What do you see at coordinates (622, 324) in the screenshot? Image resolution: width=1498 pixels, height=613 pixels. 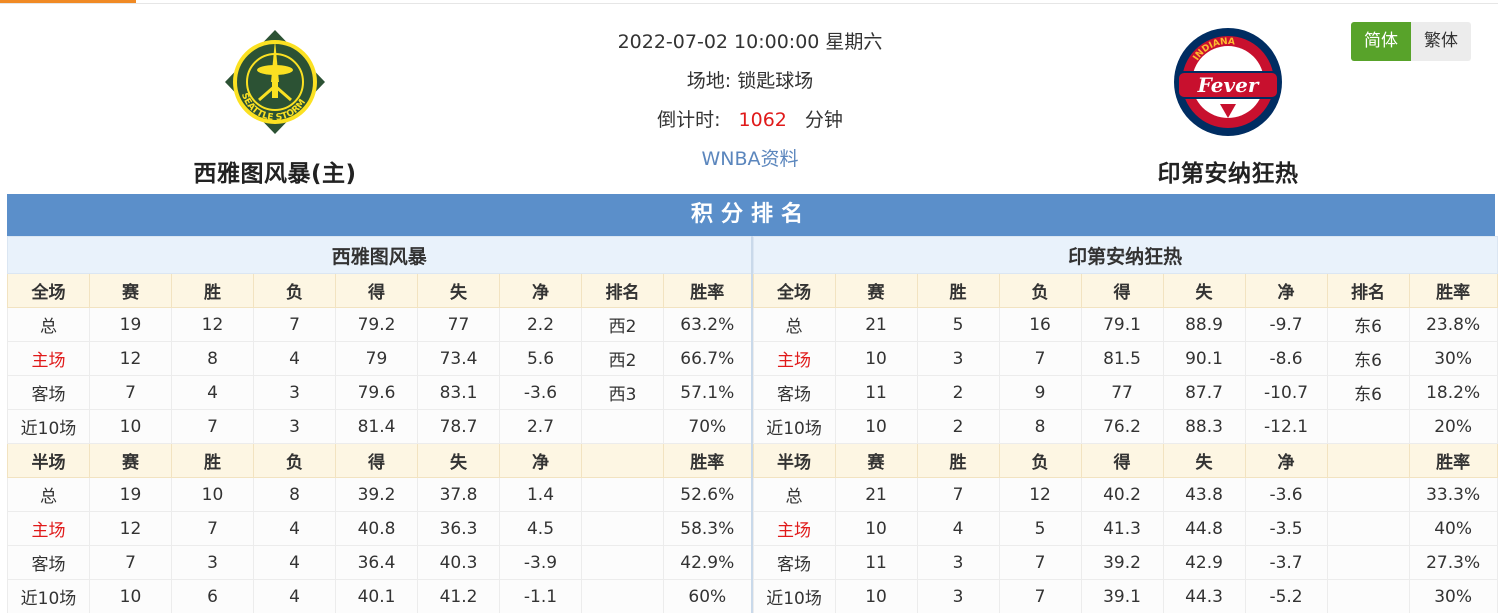 I see `table-cell: 西2` at bounding box center [622, 324].